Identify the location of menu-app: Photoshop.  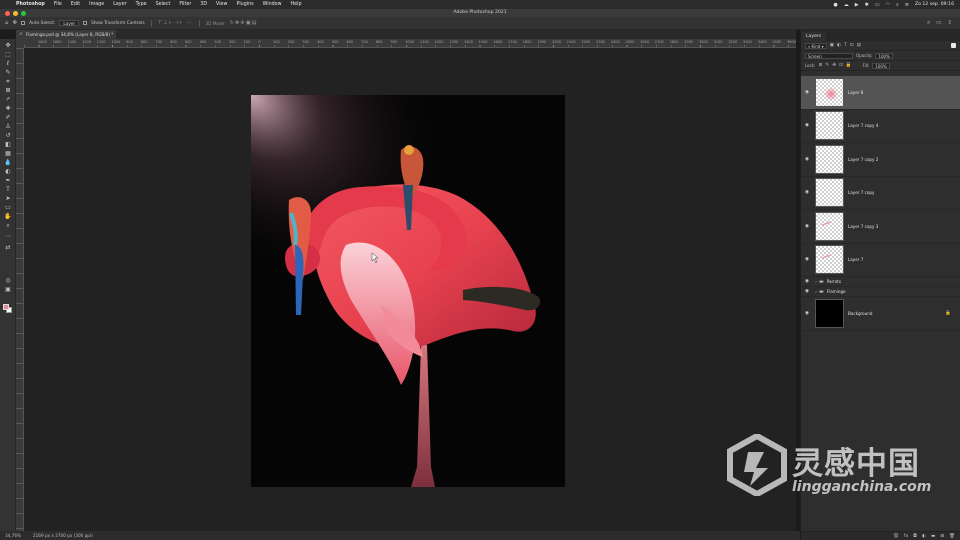
(30, 4).